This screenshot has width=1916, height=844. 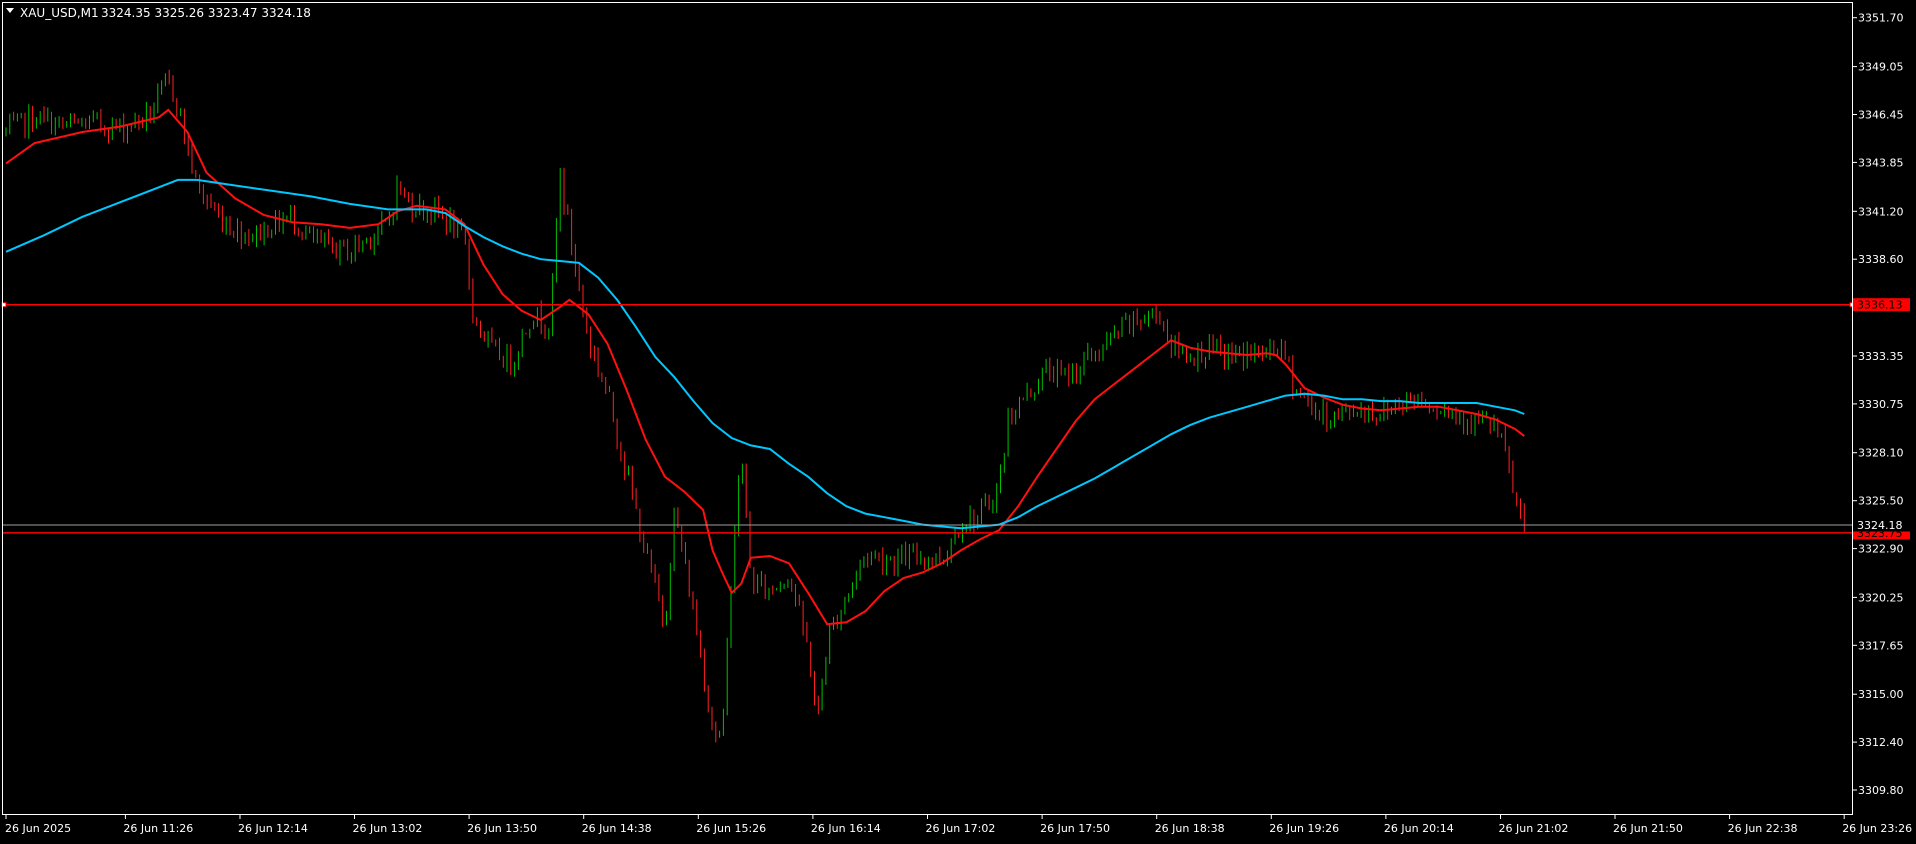 I want to click on x-tick-label: 26 Jun 17:50, so click(x=1075, y=828).